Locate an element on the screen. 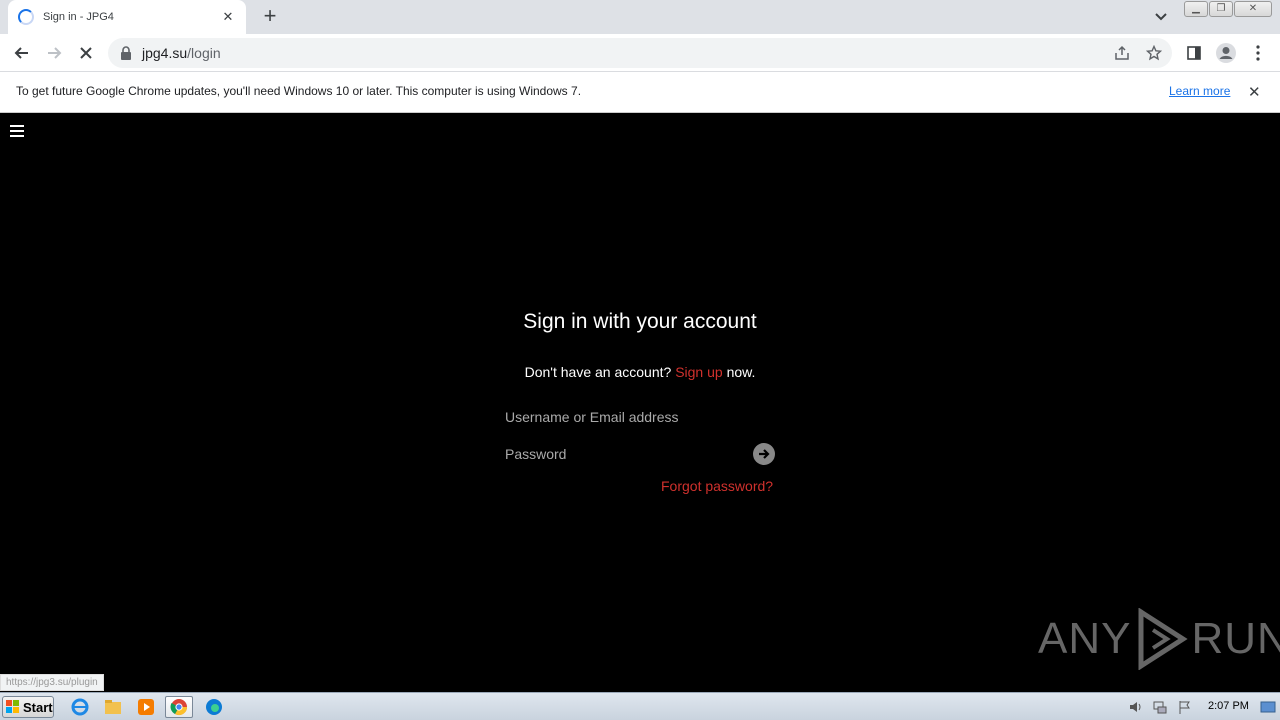  kebab-menu-icon is located at coordinates (1258, 53).